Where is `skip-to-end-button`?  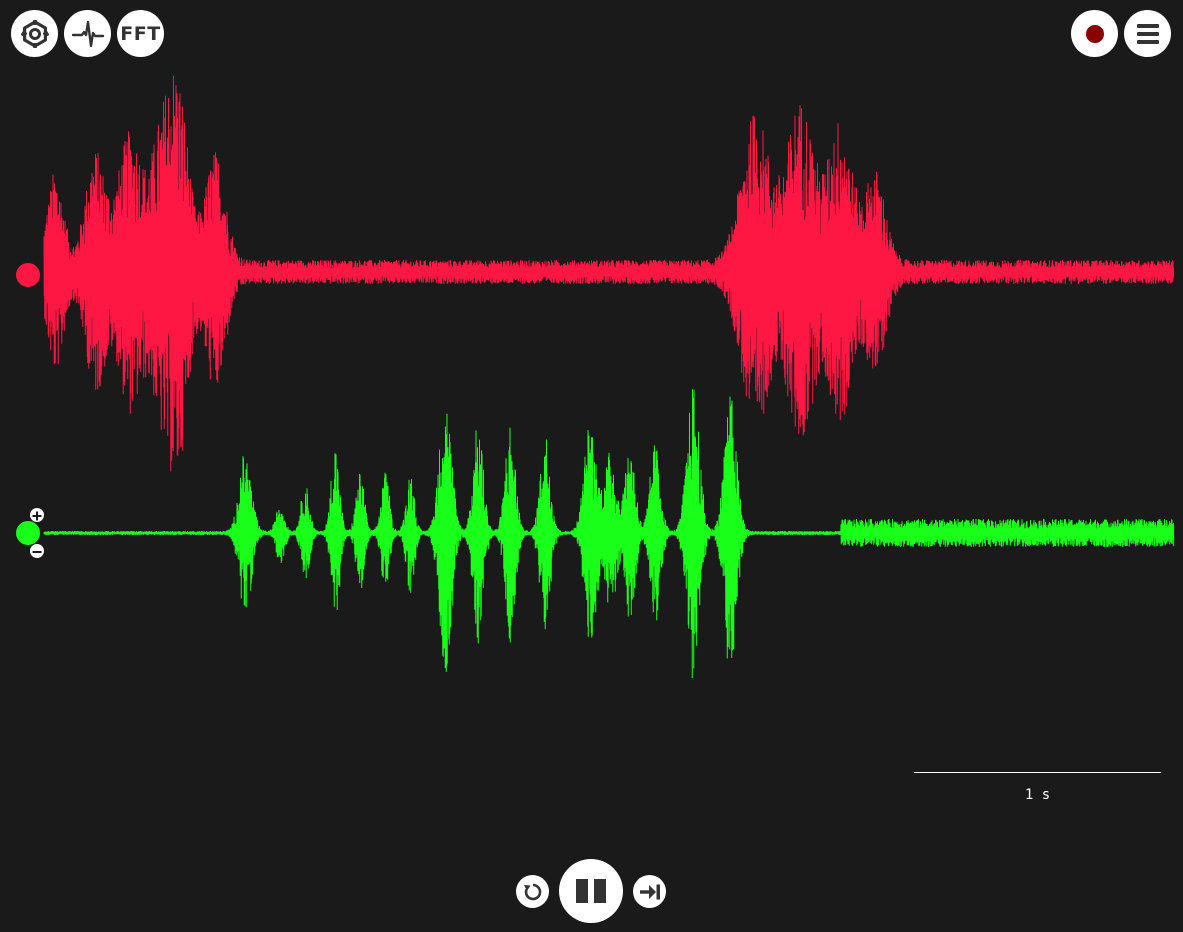 skip-to-end-button is located at coordinates (649, 891).